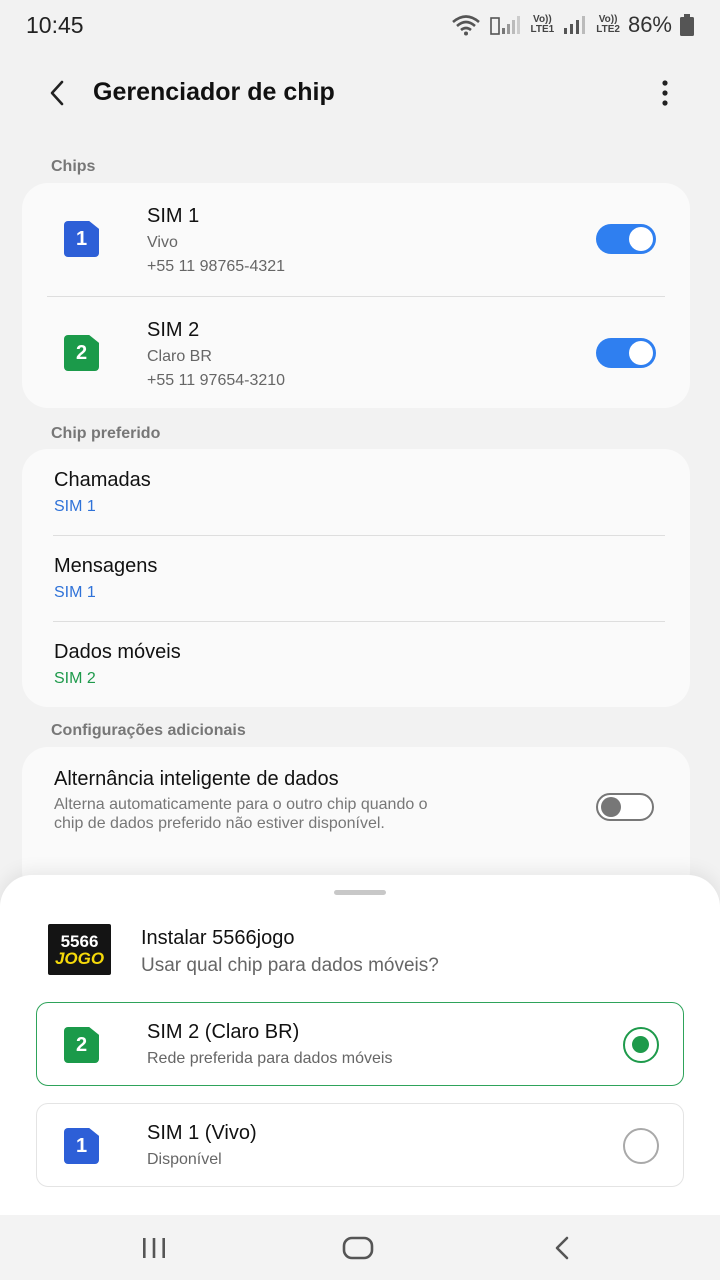 Image resolution: width=720 pixels, height=1280 pixels. I want to click on sheet-title: Instalar 5566jogo, so click(218, 938).